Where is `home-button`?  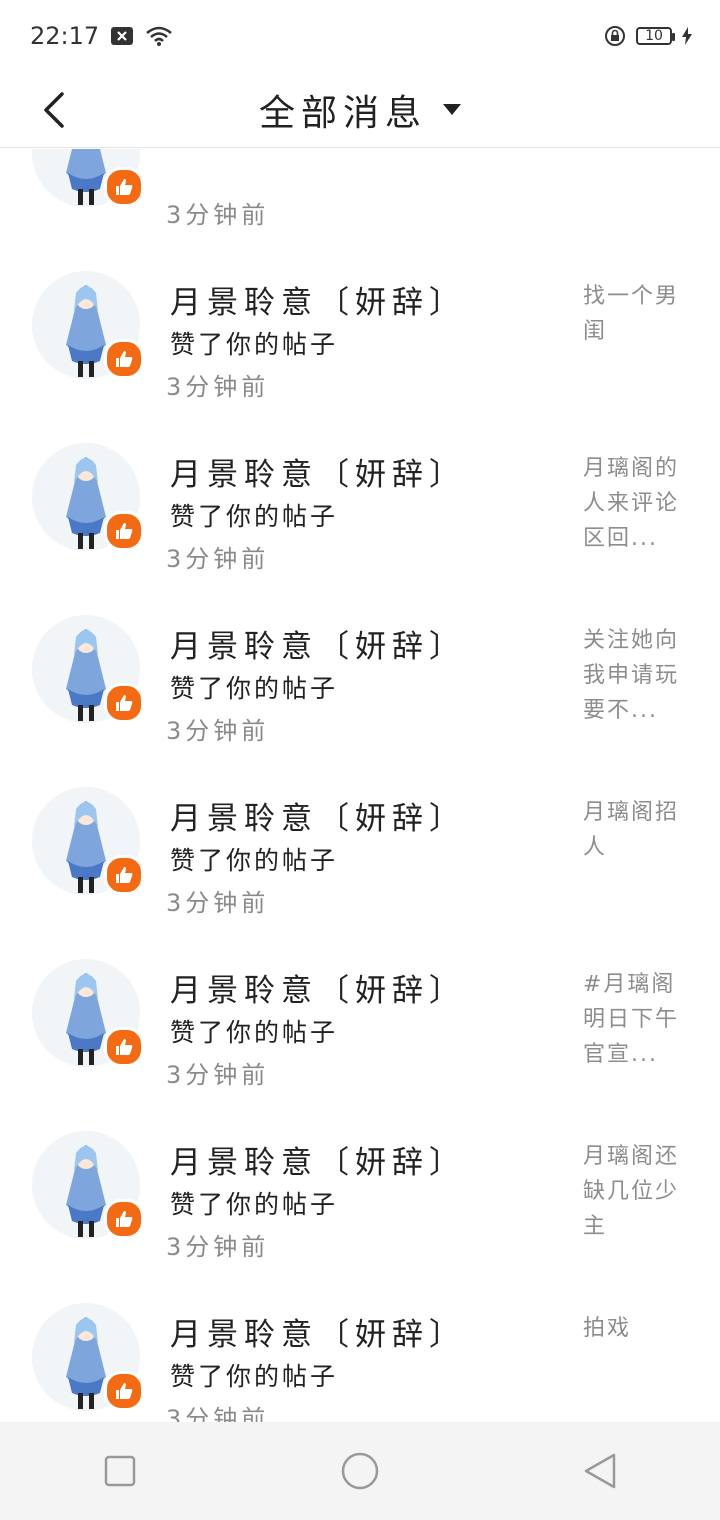 home-button is located at coordinates (360, 1471).